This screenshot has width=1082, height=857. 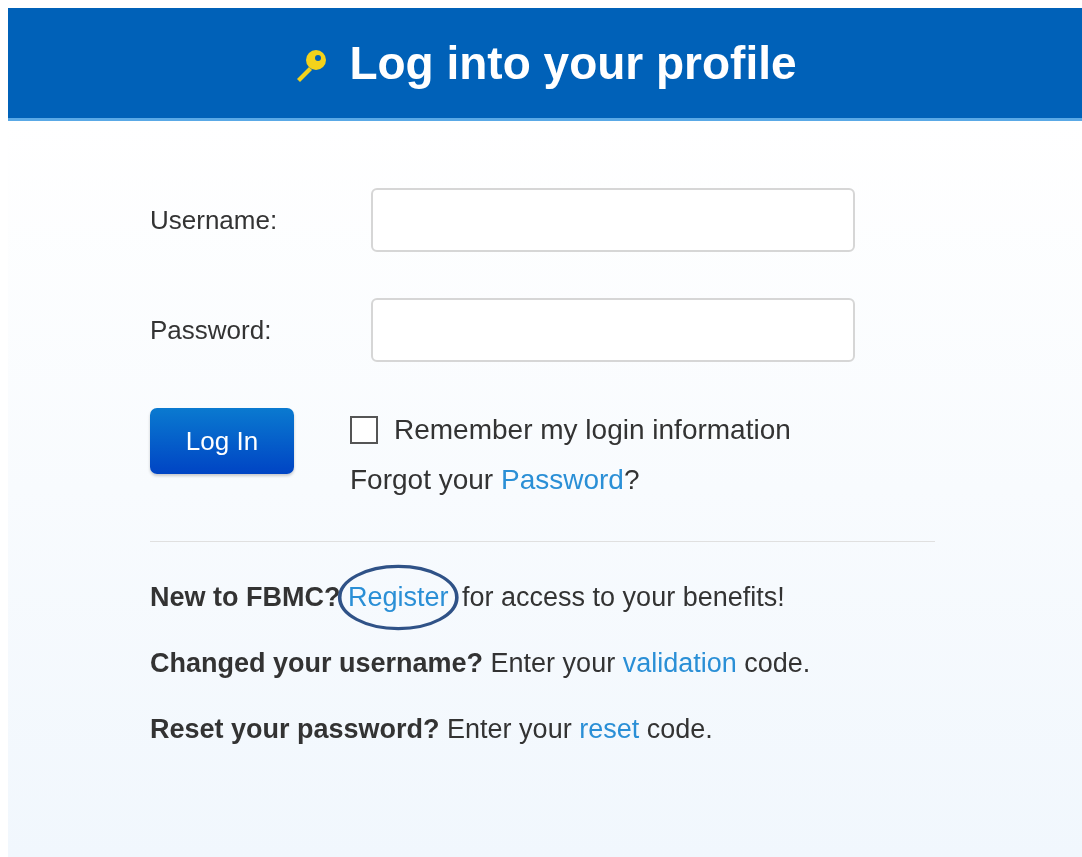 What do you see at coordinates (592, 430) in the screenshot?
I see `checkbox-label: Remember my login information` at bounding box center [592, 430].